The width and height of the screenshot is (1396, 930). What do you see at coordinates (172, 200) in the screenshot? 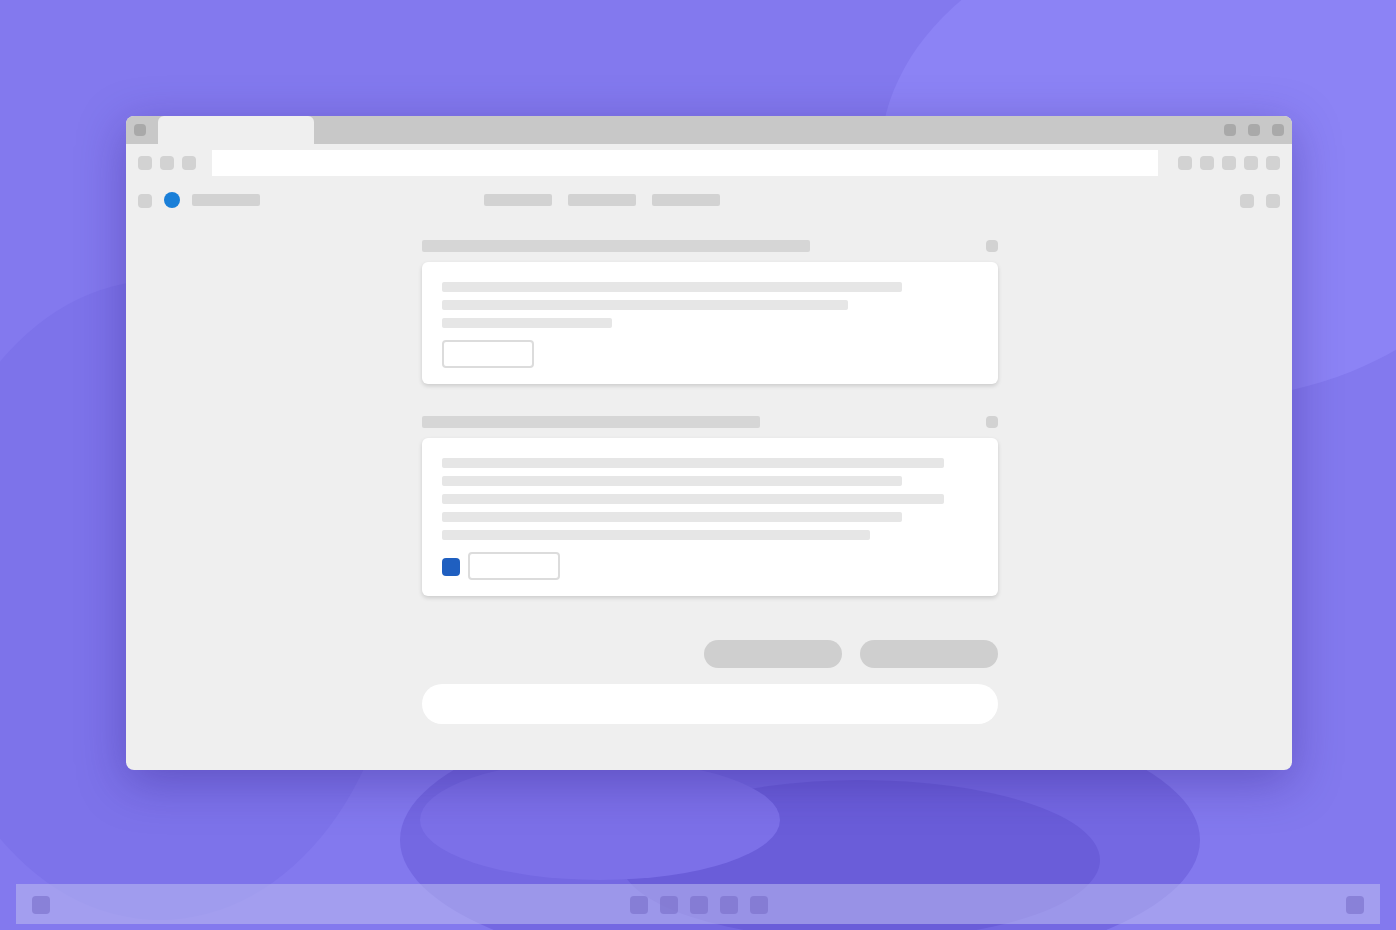
I see `logo-icon` at bounding box center [172, 200].